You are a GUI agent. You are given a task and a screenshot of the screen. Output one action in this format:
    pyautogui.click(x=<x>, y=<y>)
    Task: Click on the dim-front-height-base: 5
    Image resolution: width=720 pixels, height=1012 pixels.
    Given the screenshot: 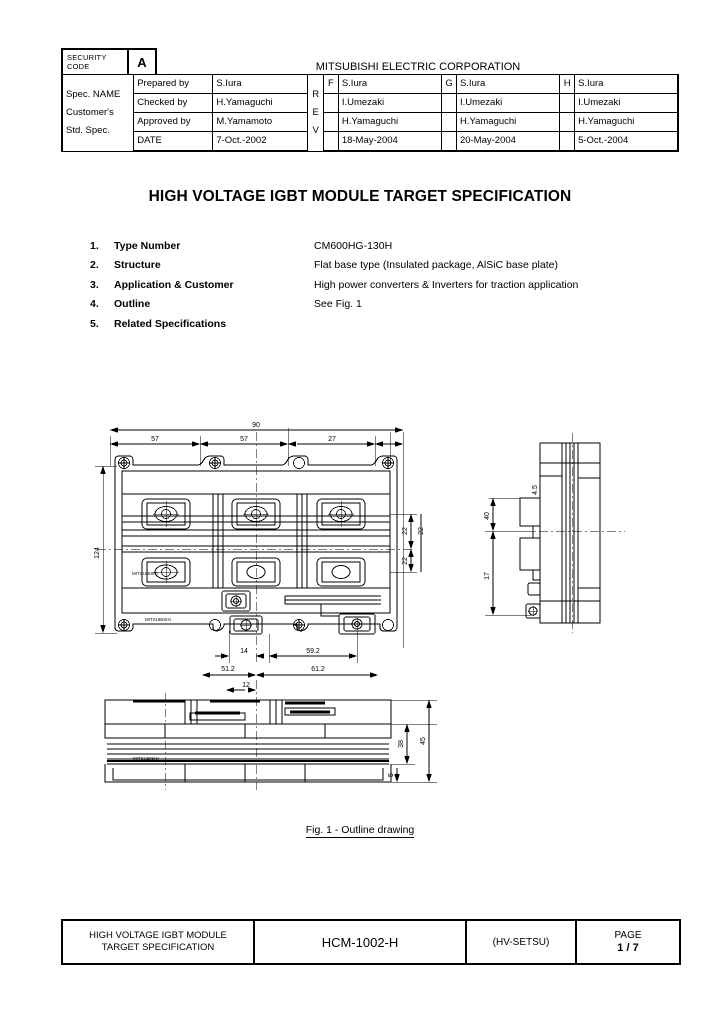 What is the action you would take?
    pyautogui.click(x=391, y=775)
    